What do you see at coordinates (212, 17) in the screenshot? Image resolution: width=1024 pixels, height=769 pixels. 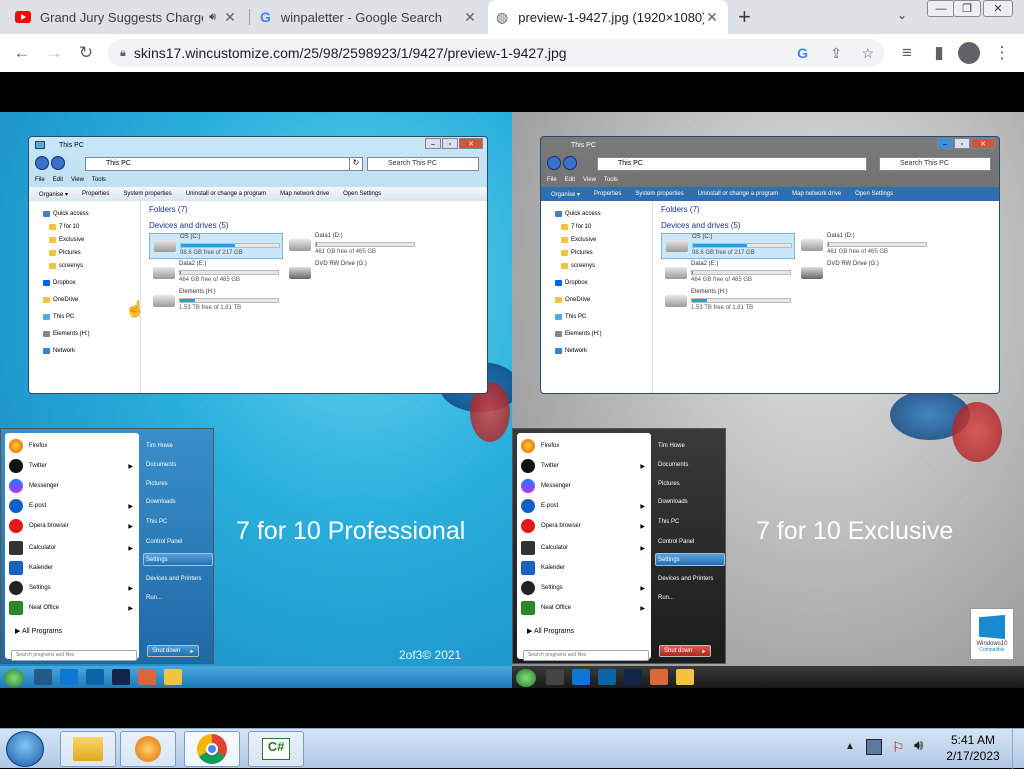 I see `speaker-icon: 🔊︎` at bounding box center [212, 17].